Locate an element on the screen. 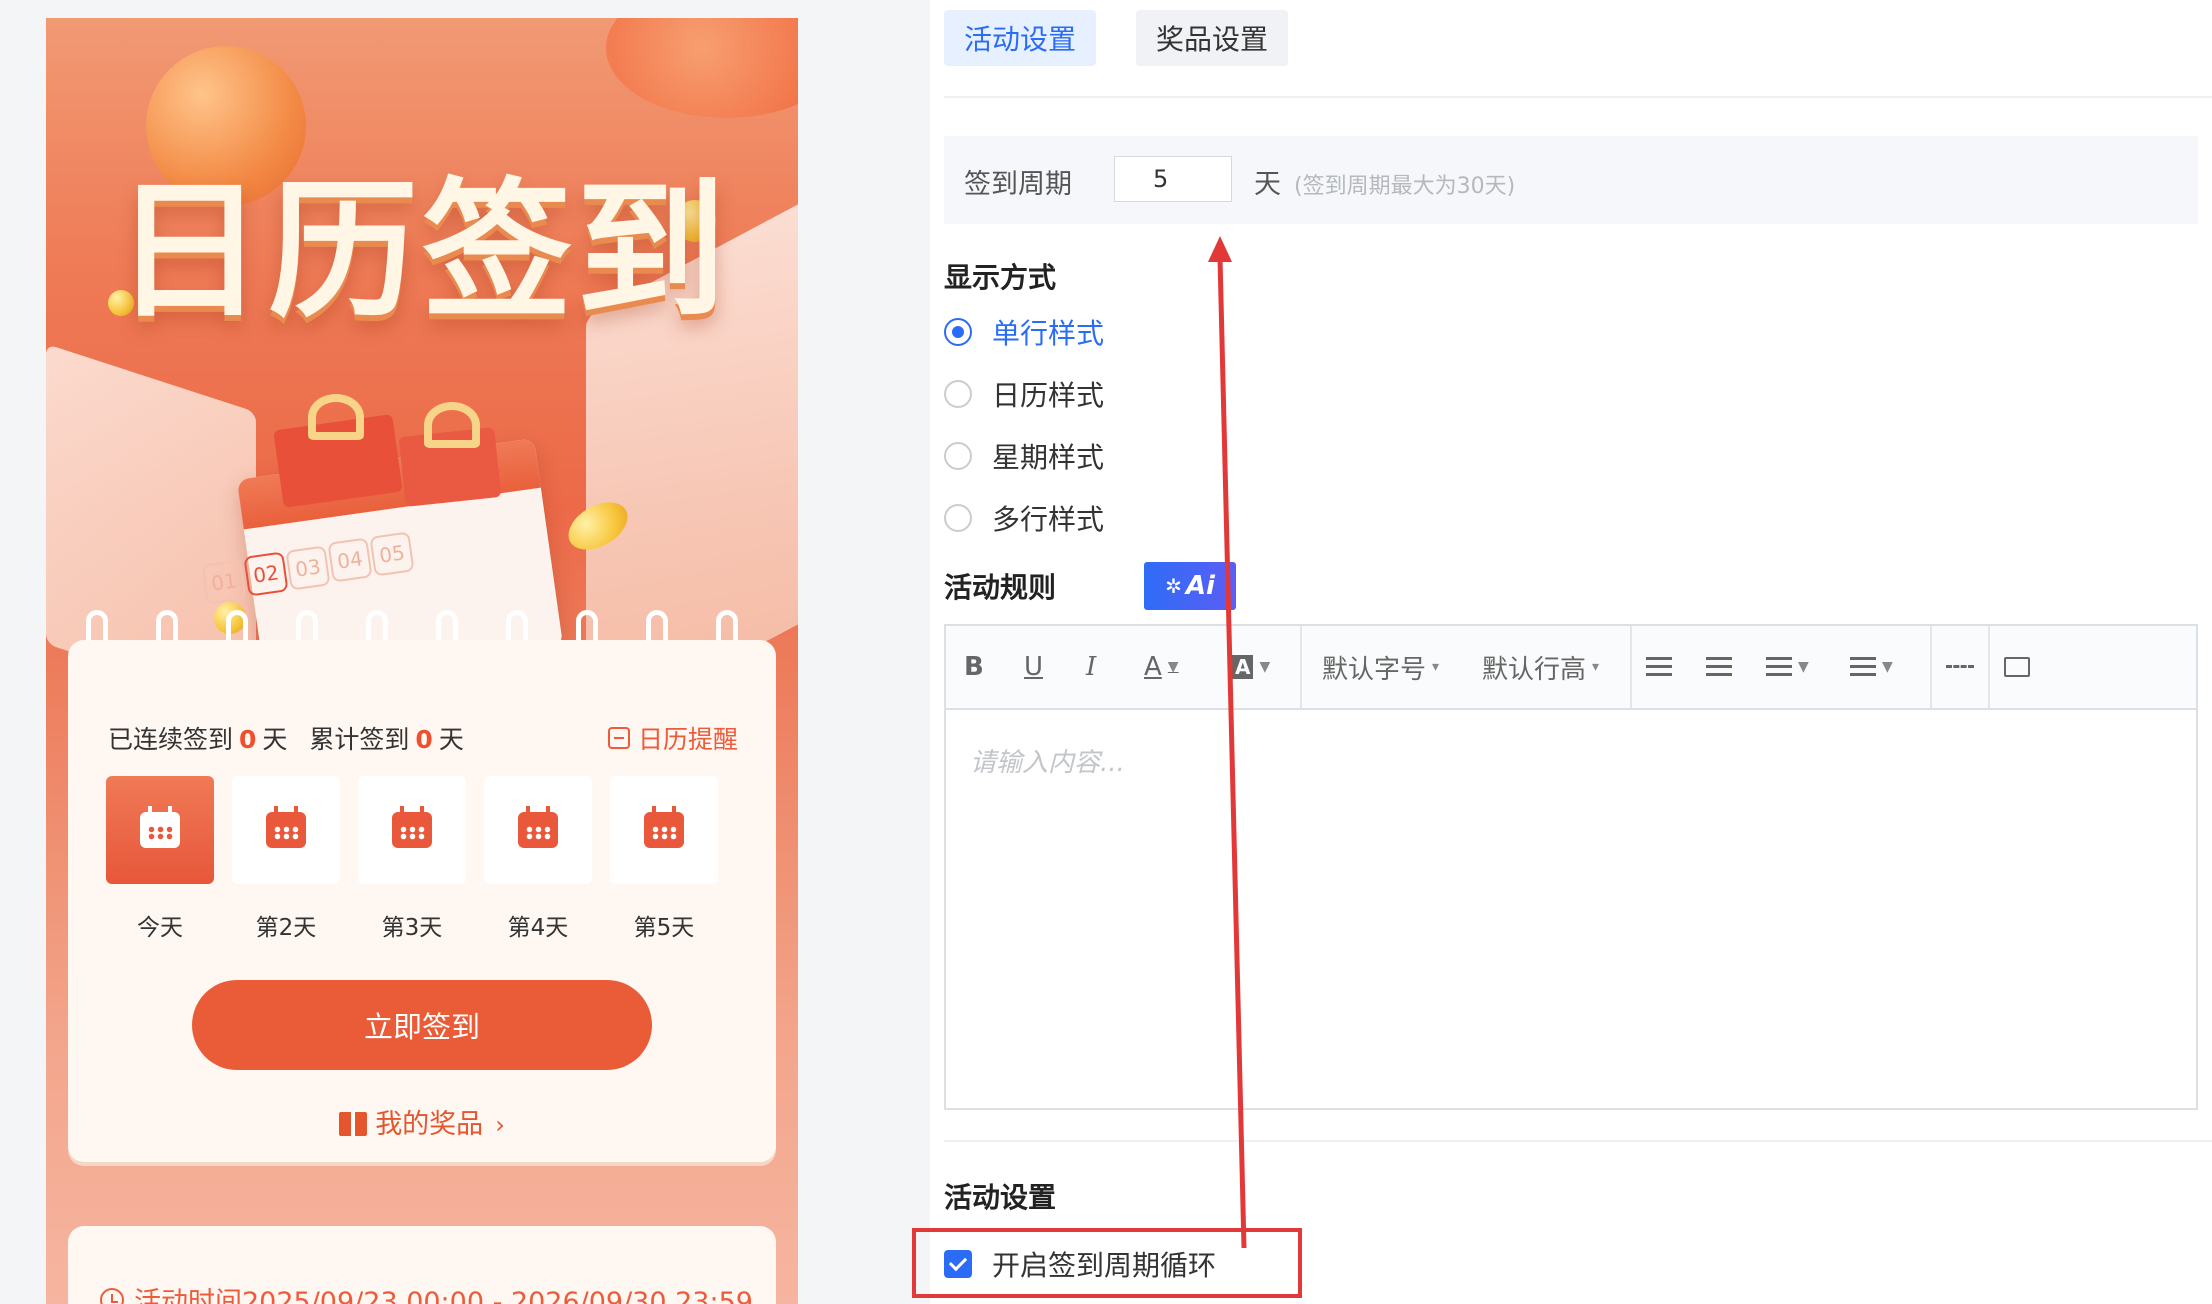 This screenshot has width=2212, height=1304. annotation-arrow-head is located at coordinates (1220, 249).